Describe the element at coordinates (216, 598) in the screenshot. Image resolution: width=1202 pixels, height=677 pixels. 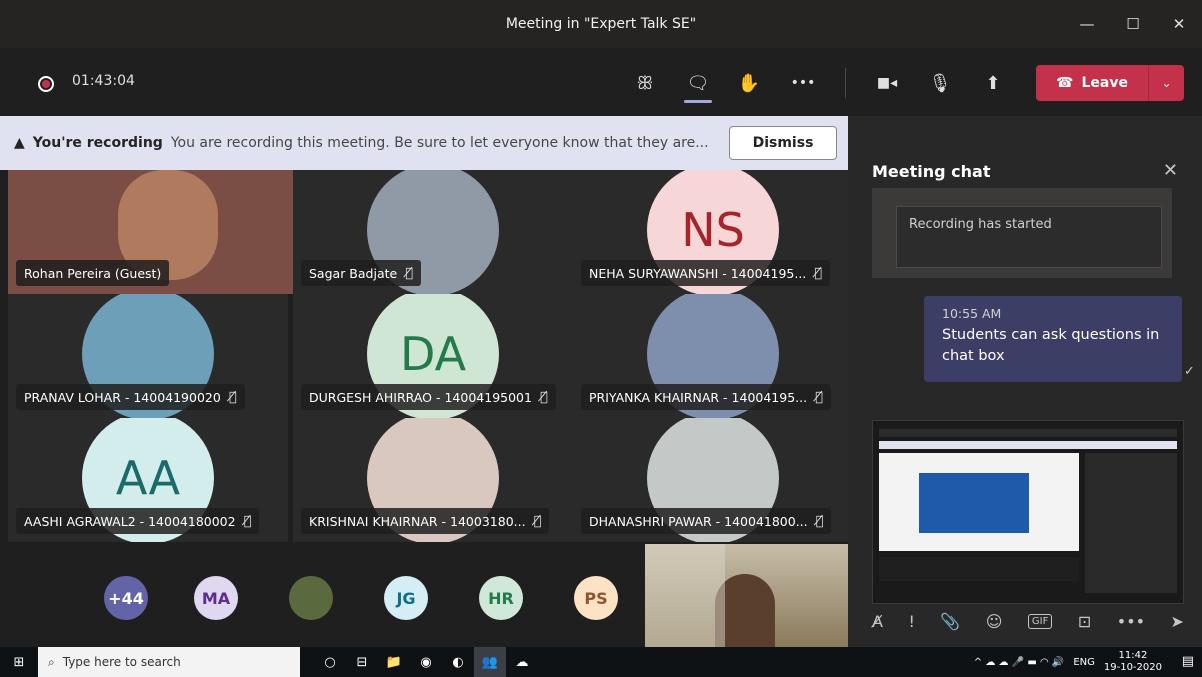
I see `overflow-participant-avatar: MA` at that location.